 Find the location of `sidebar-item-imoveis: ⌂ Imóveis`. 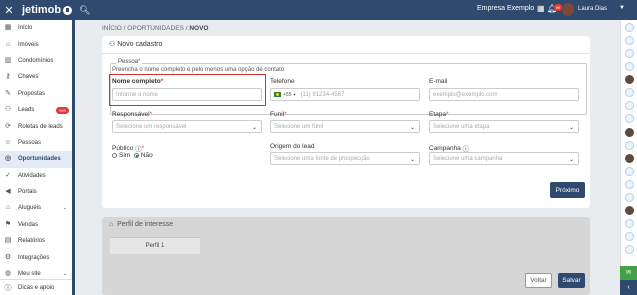

sidebar-item-imoveis: ⌂ Imóveis is located at coordinates (36, 44).